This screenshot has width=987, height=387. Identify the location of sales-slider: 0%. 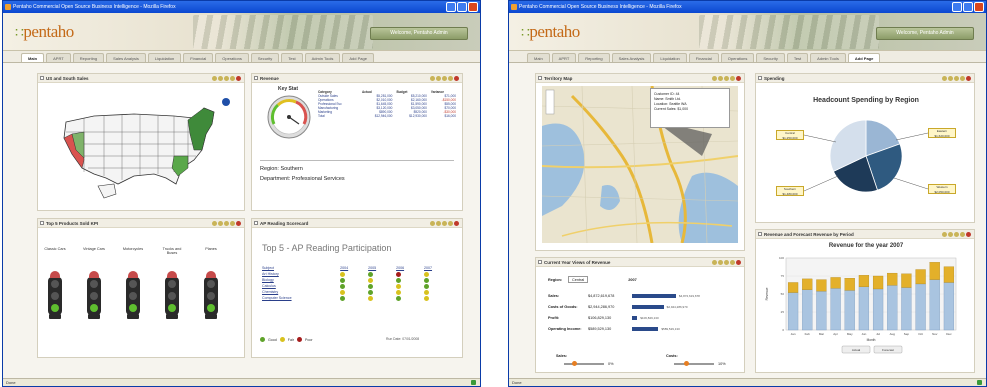
(589, 363).